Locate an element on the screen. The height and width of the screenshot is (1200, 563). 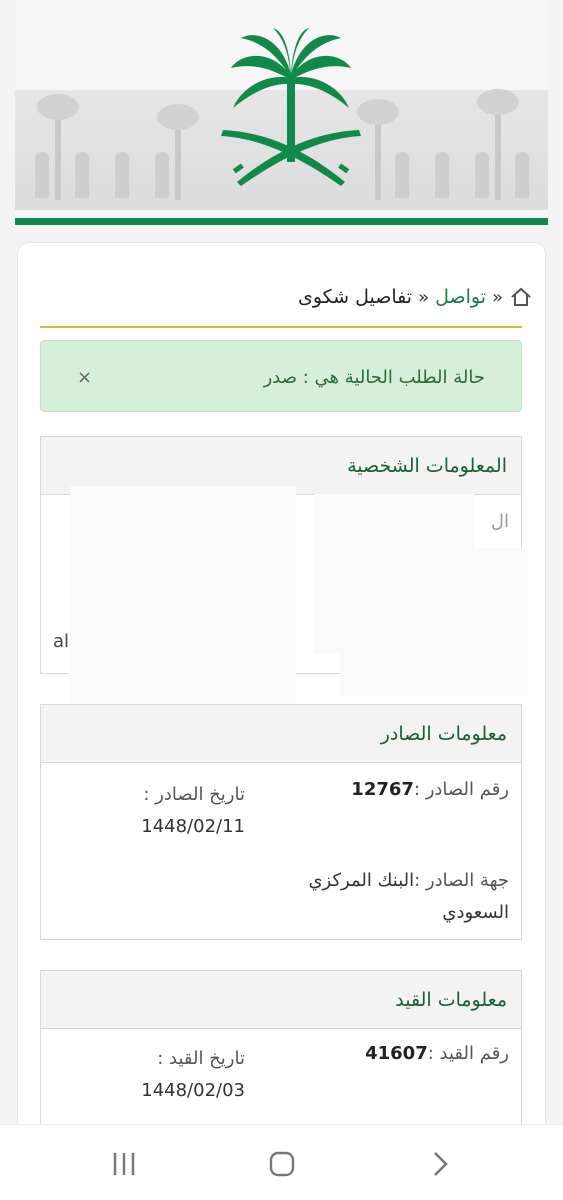
outgoing-number-label: رقم الصادر : is located at coordinates (461, 789).